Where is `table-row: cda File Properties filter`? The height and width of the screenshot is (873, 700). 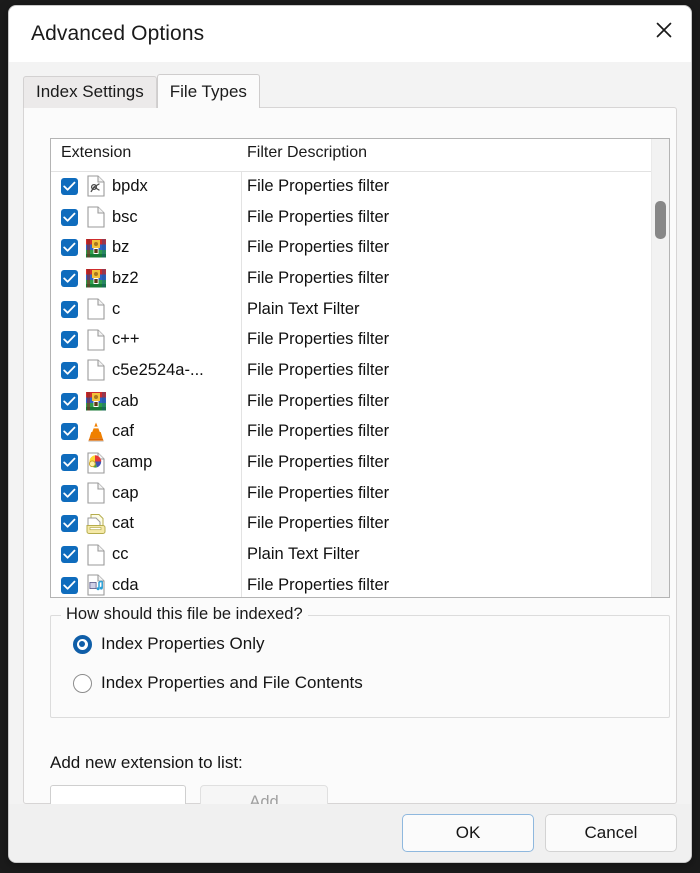
table-row: cda File Properties filter is located at coordinates (360, 583).